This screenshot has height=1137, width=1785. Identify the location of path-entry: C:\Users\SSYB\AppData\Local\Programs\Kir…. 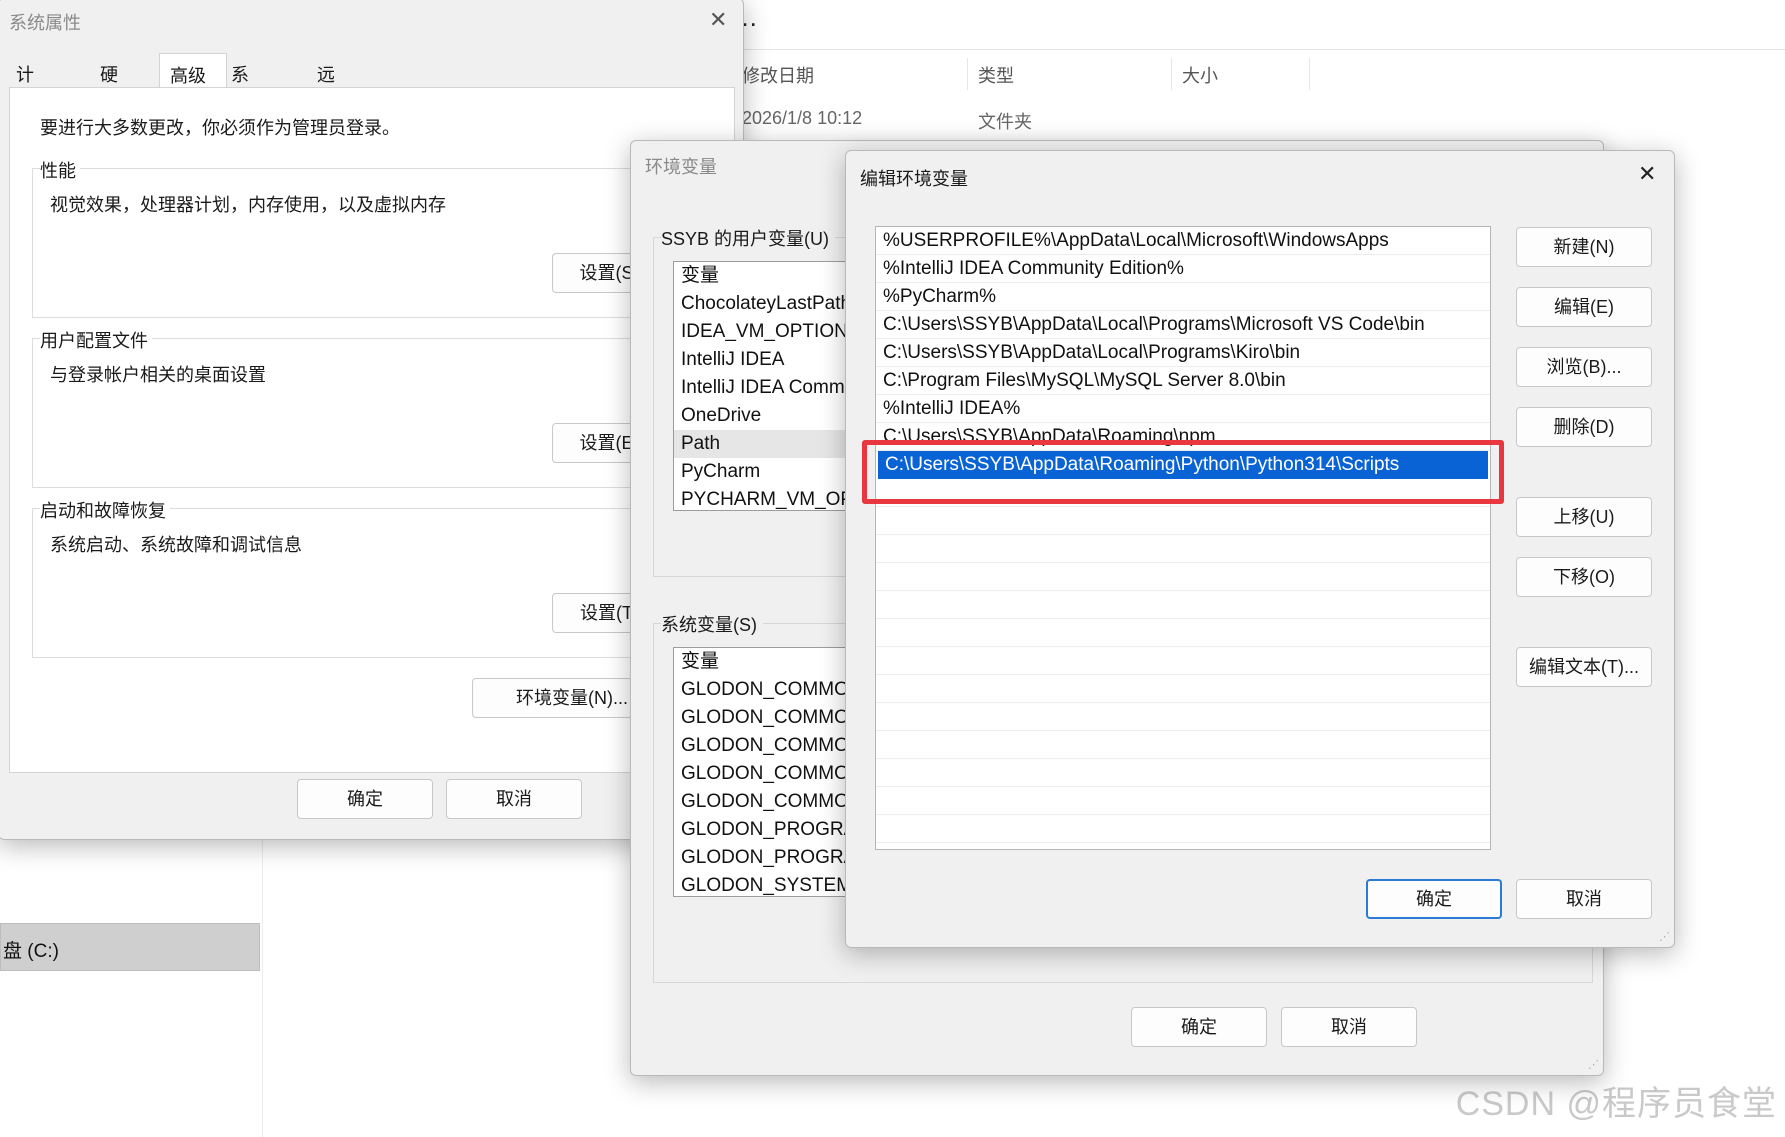
(1183, 353).